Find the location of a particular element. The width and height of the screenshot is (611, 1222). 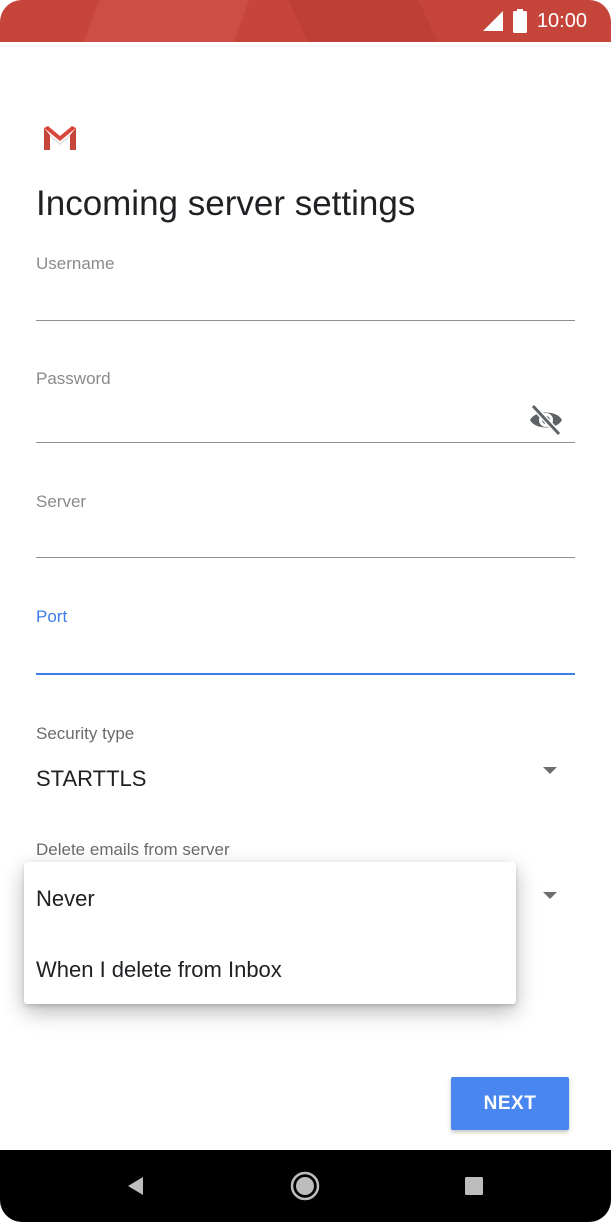

security-type-label: Security type is located at coordinates (85, 733).